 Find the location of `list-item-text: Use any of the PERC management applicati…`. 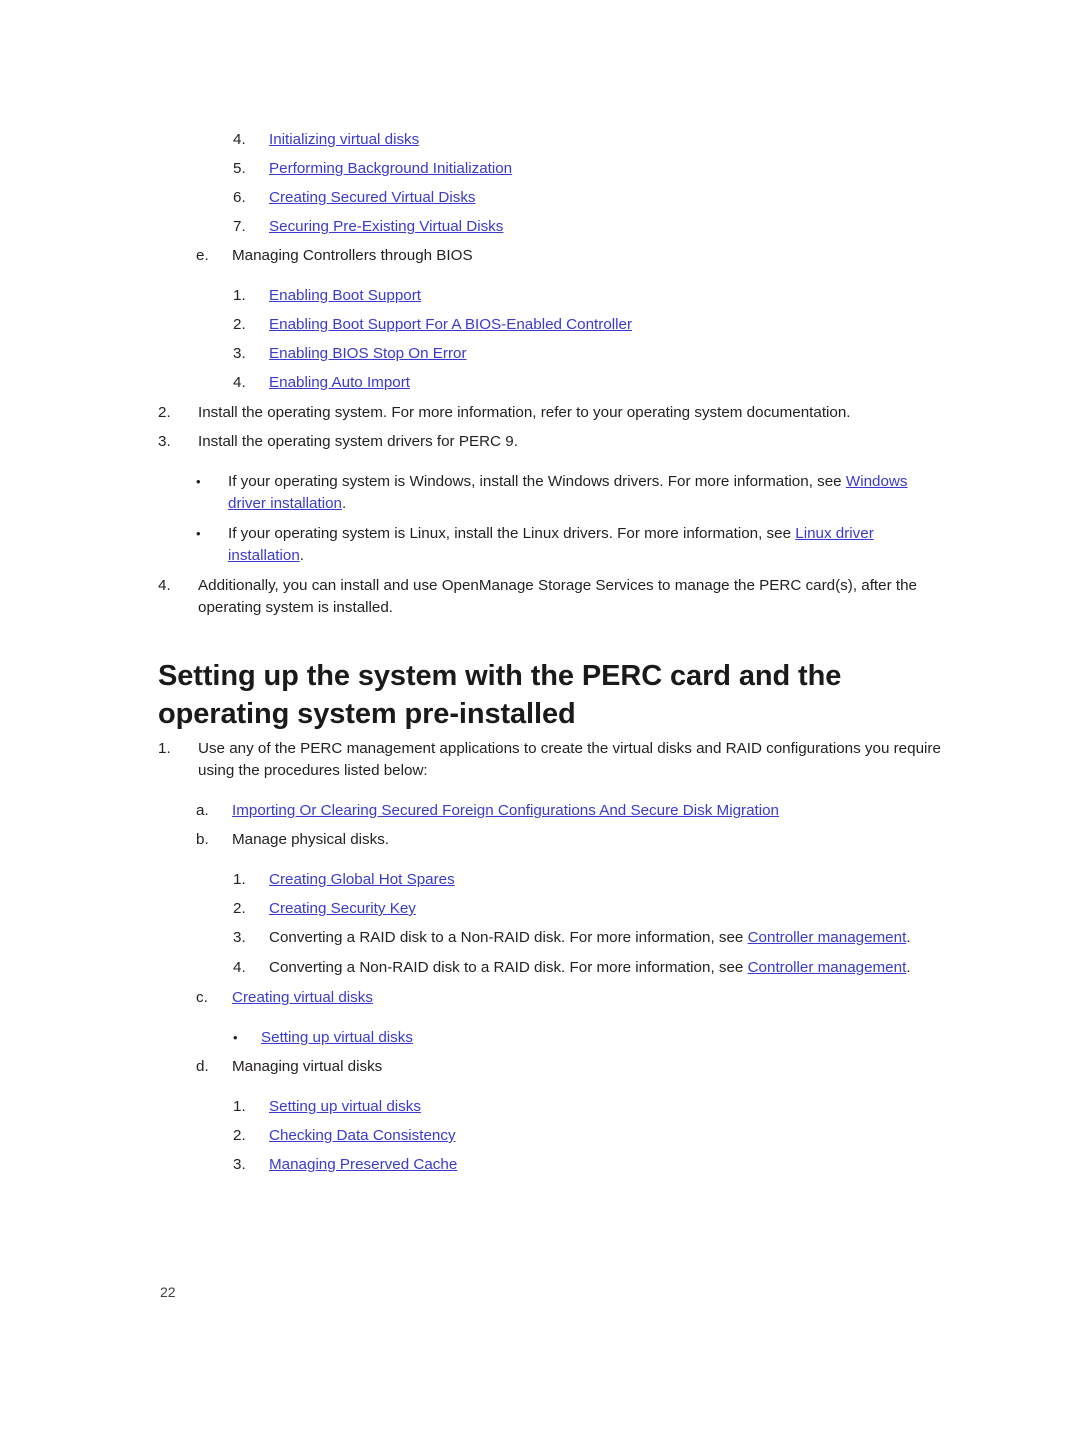

list-item-text: Use any of the PERC management applicati… is located at coordinates (569, 759).